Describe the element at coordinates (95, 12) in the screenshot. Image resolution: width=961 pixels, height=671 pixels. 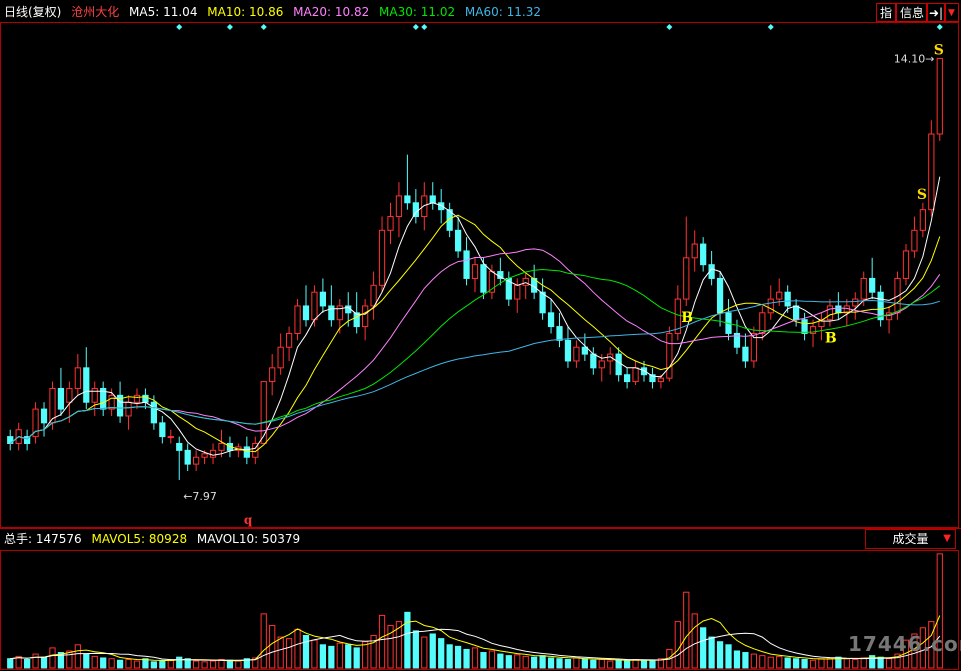
I see `stock-name: 沧州大化` at that location.